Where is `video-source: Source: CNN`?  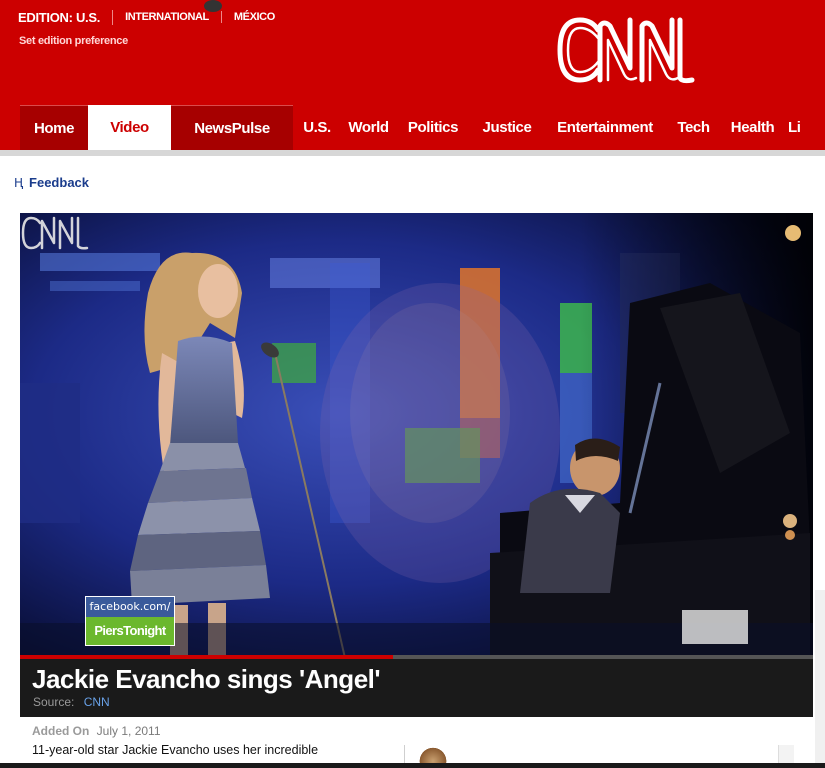
video-source: Source: CNN is located at coordinates (71, 702).